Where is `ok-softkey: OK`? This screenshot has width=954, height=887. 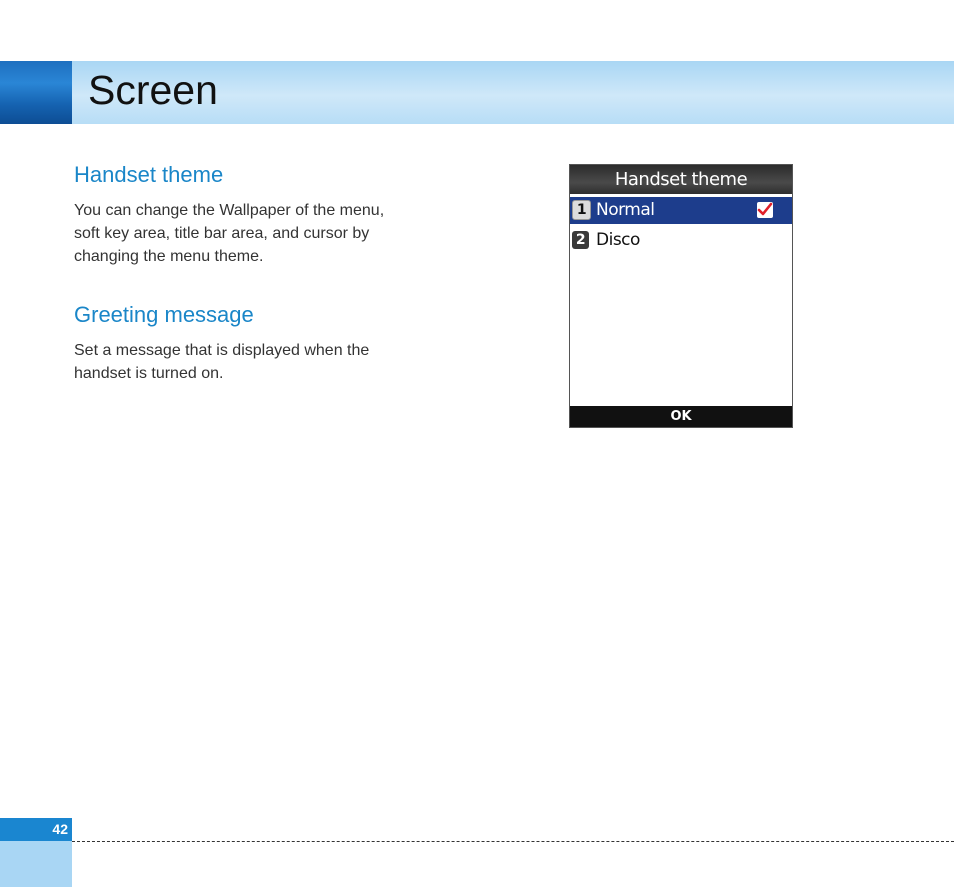
ok-softkey: OK is located at coordinates (681, 416).